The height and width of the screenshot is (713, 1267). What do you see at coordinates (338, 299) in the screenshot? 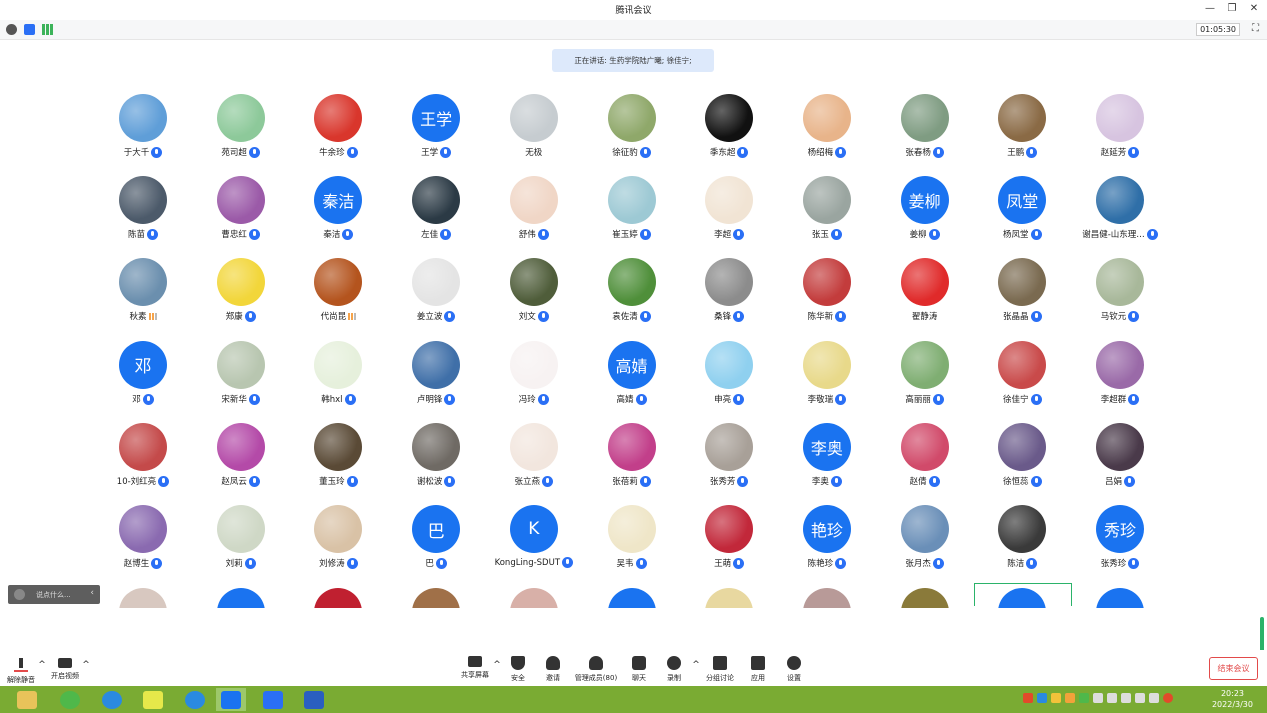
I see `participant-tile: 代尚昆` at bounding box center [338, 299].